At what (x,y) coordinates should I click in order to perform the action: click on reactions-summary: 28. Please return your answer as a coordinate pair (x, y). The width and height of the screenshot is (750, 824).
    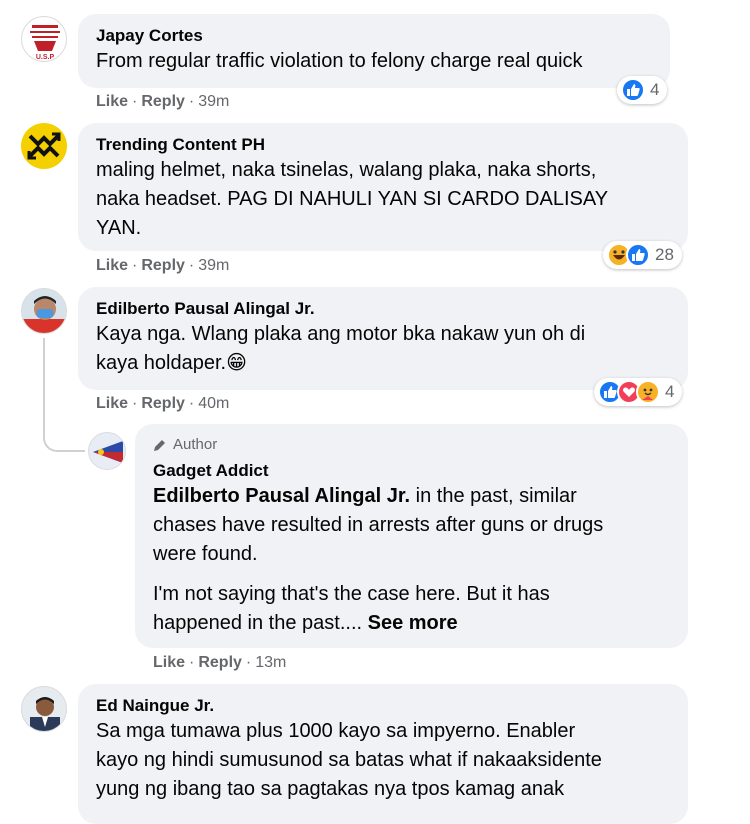
    Looking at the image, I should click on (642, 255).